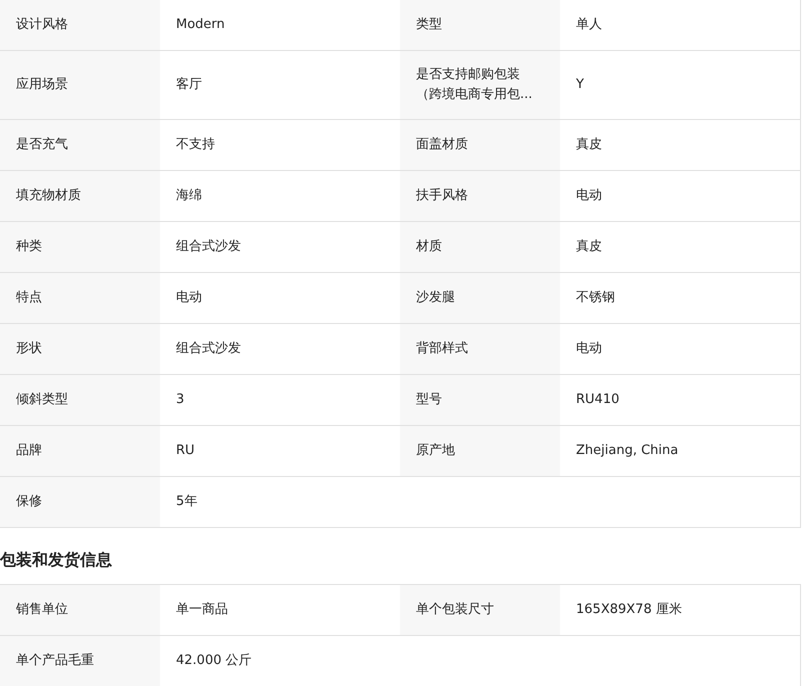 The height and width of the screenshot is (686, 802). Describe the element at coordinates (480, 451) in the screenshot. I see `attribute-label: 原产地` at that location.